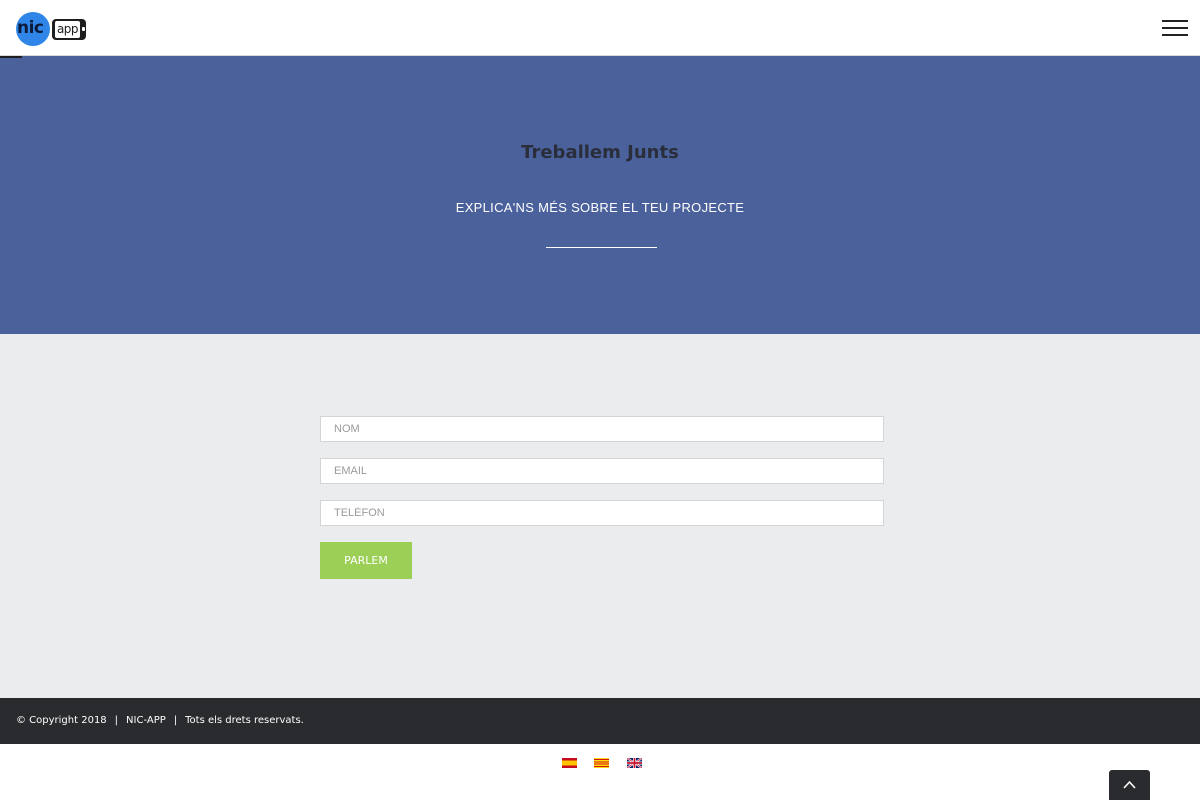  I want to click on catalonia-flag-icon, so click(601, 763).